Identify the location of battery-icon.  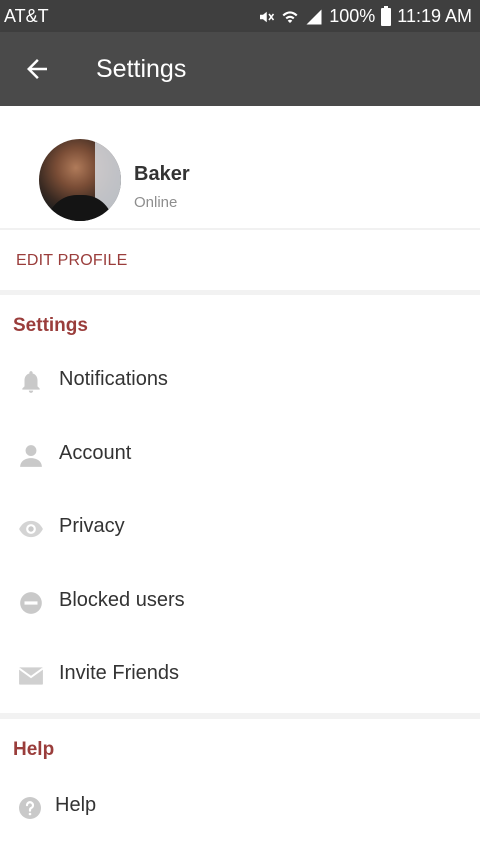
(386, 15).